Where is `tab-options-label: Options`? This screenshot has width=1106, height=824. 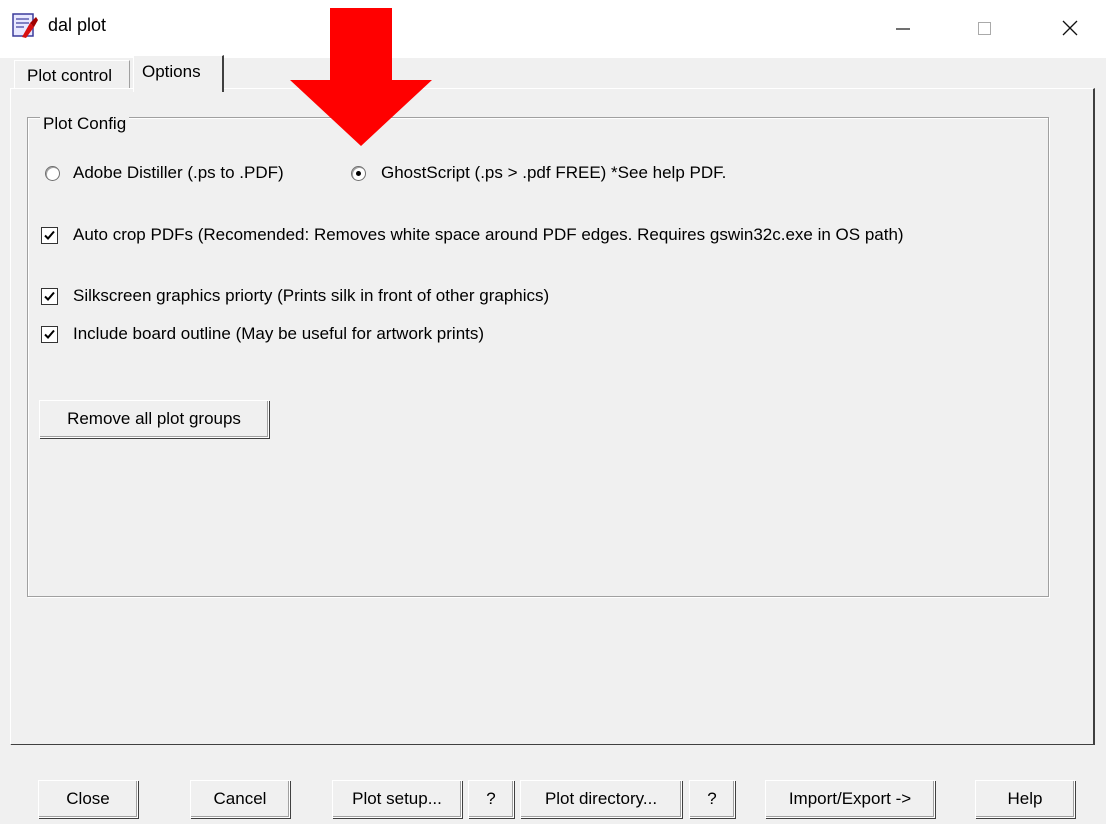
tab-options-label: Options is located at coordinates (171, 71).